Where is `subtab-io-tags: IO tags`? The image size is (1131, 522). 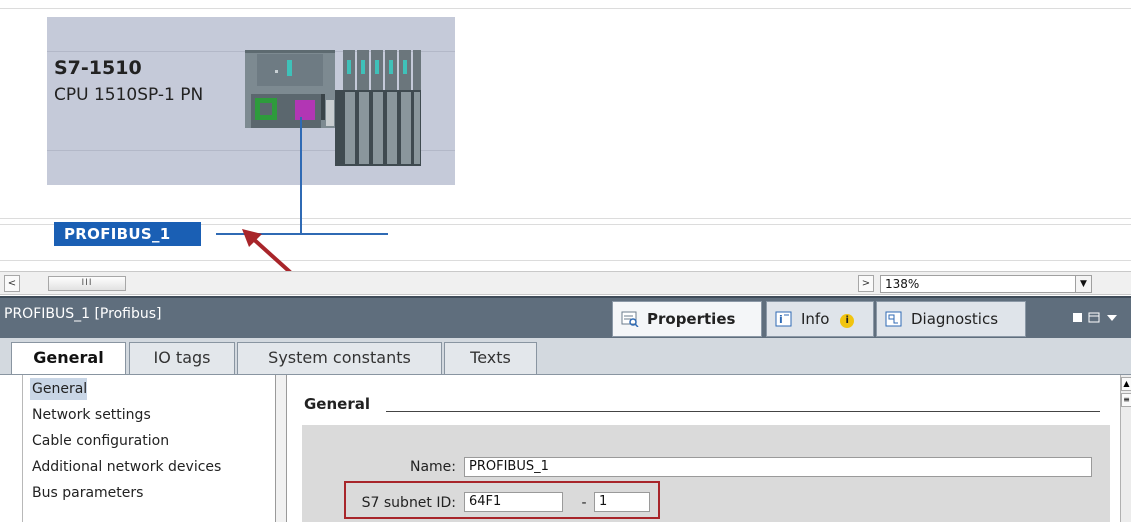 subtab-io-tags: IO tags is located at coordinates (182, 358).